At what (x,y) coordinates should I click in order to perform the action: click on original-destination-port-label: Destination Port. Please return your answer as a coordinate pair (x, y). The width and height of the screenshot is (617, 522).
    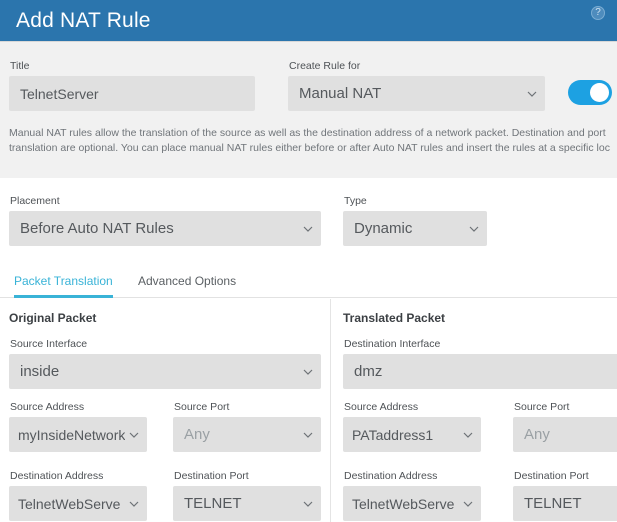
    Looking at the image, I should click on (211, 476).